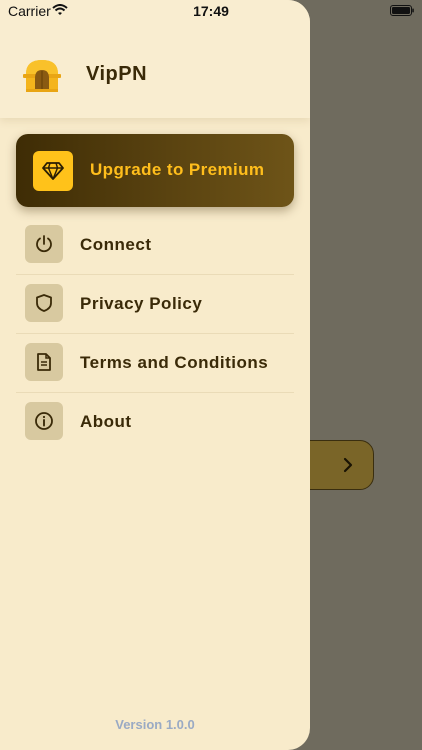 The image size is (422, 750). I want to click on info-icon, so click(44, 421).